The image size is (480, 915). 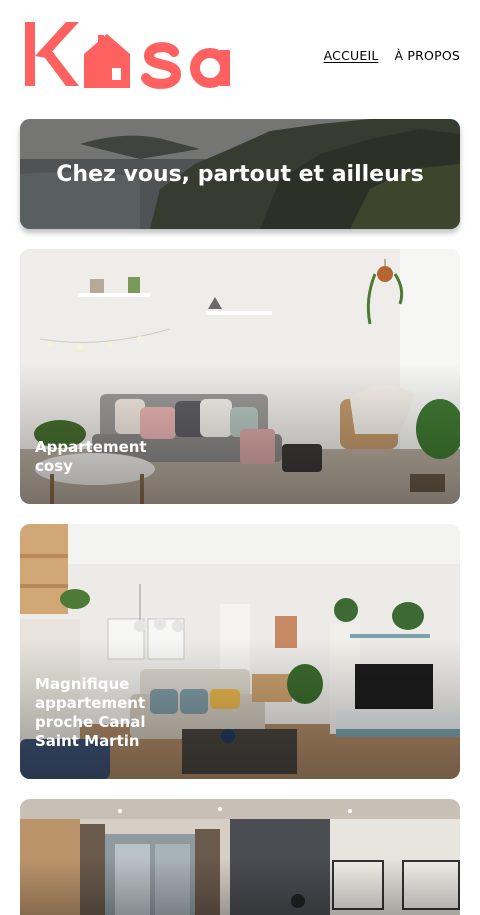 I want to click on photo-overlay, so click(x=240, y=857).